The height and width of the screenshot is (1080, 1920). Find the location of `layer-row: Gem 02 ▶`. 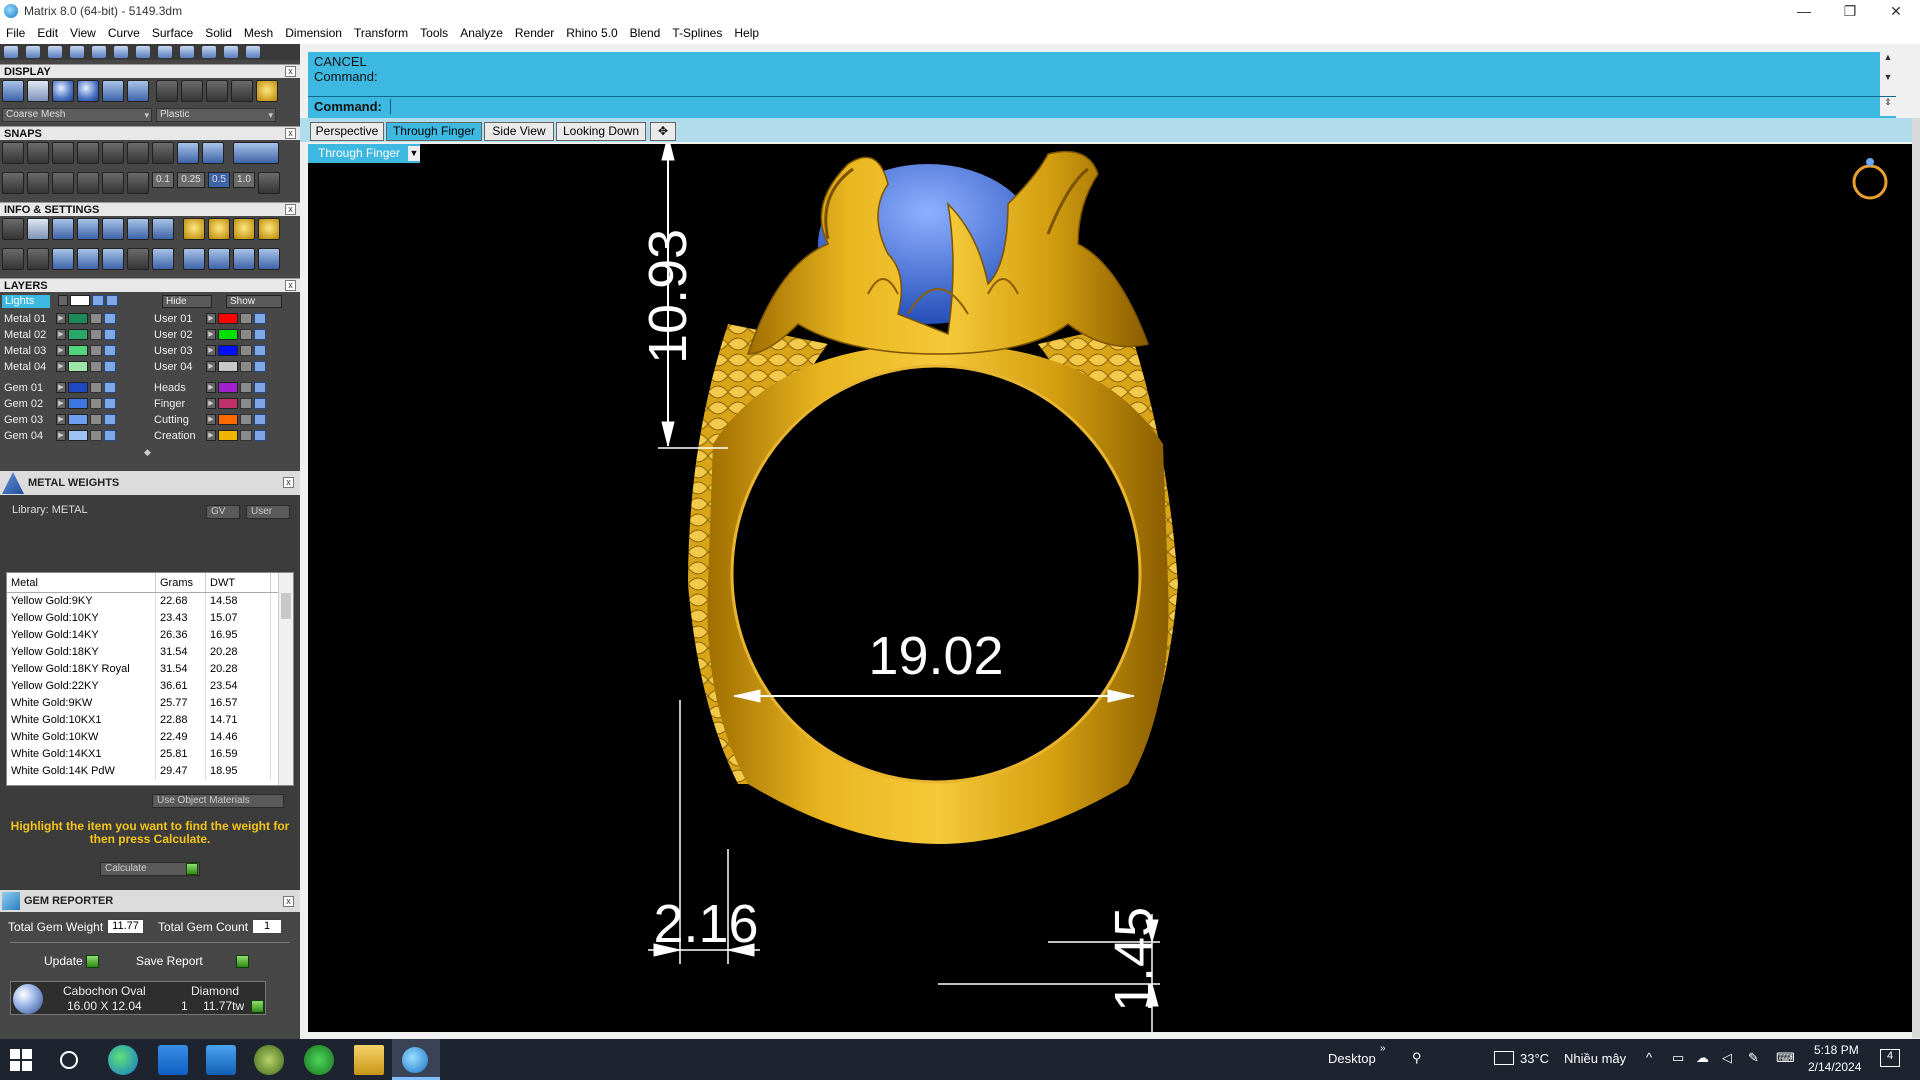

layer-row: Gem 02 ▶ is located at coordinates (60, 403).